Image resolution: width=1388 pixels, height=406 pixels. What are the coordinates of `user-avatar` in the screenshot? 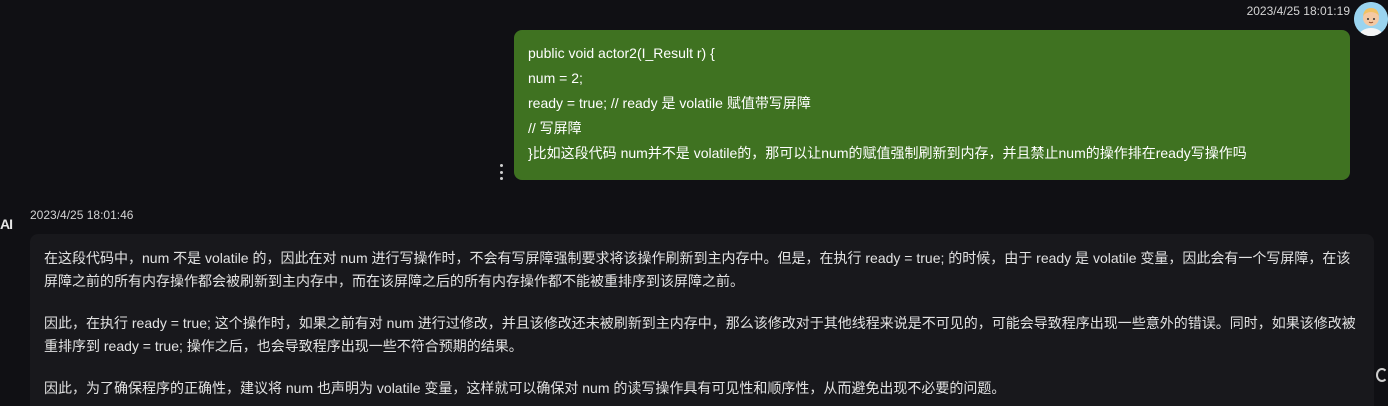 It's located at (1371, 19).